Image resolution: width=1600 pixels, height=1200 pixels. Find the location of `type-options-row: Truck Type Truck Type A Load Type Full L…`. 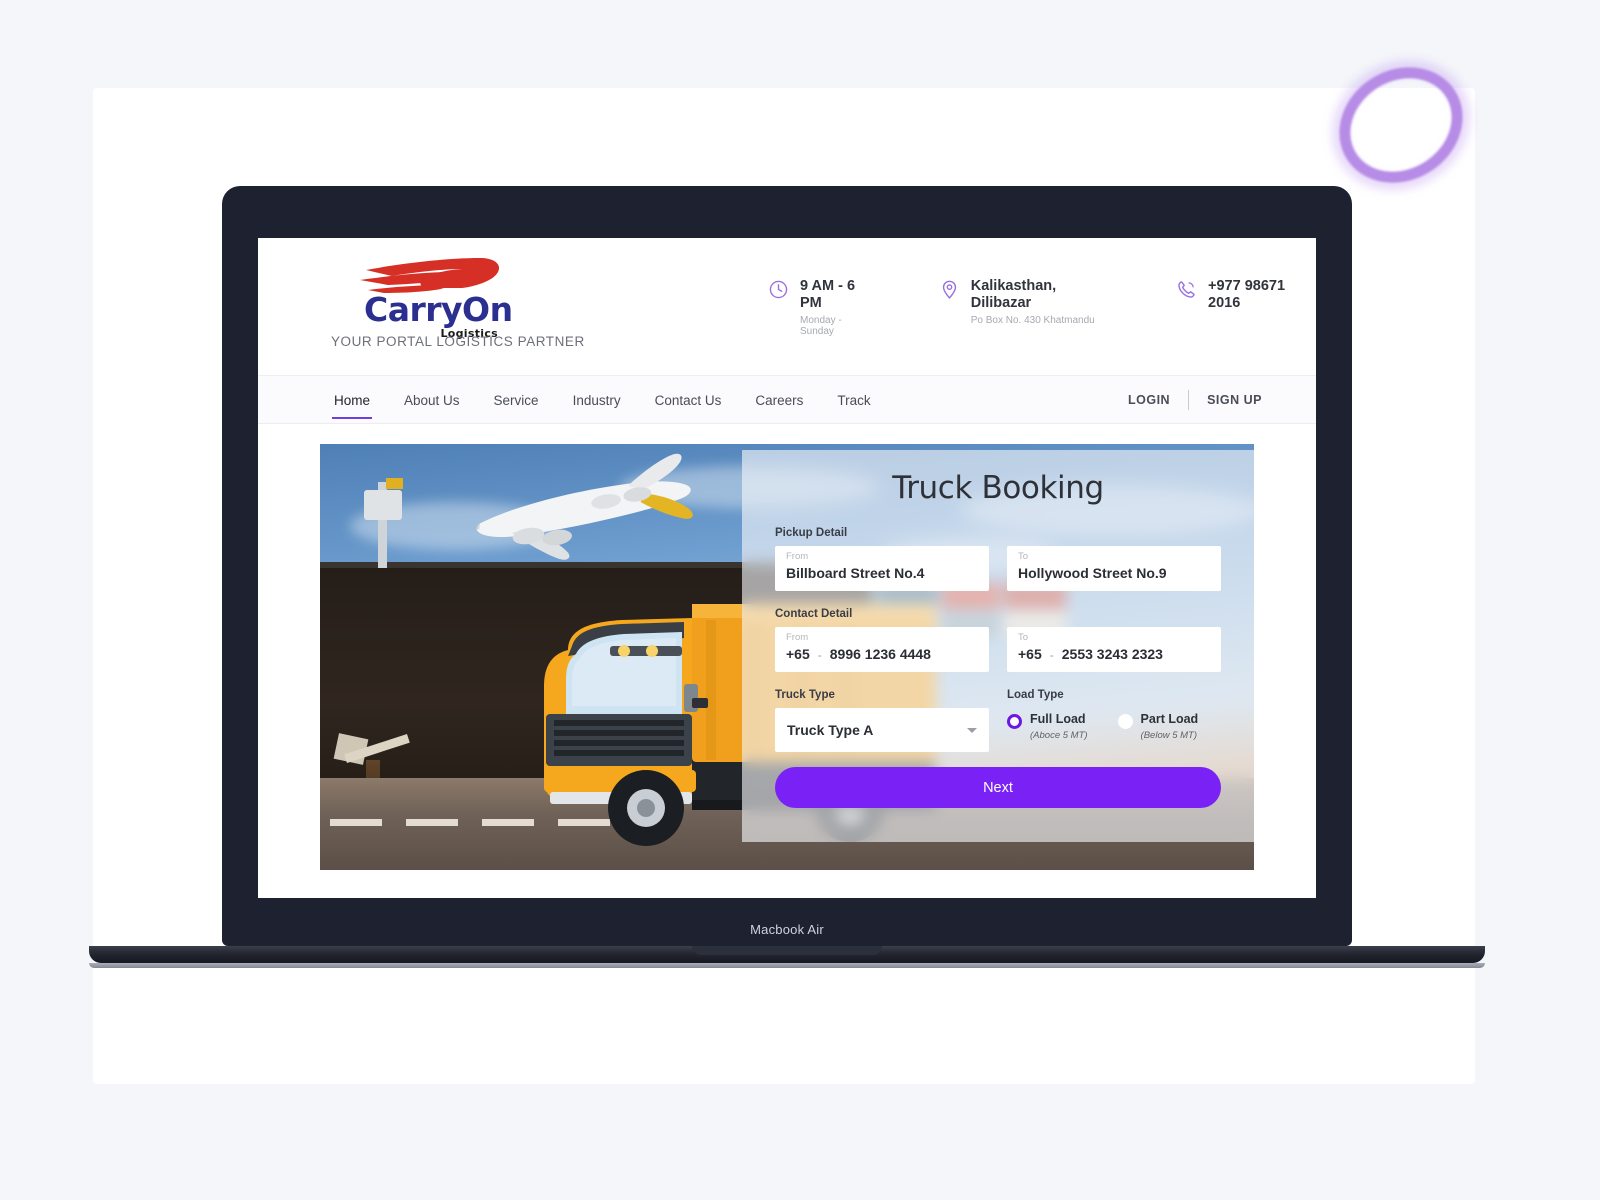

type-options-row: Truck Type Truck Type A Load Type Full L… is located at coordinates (998, 720).